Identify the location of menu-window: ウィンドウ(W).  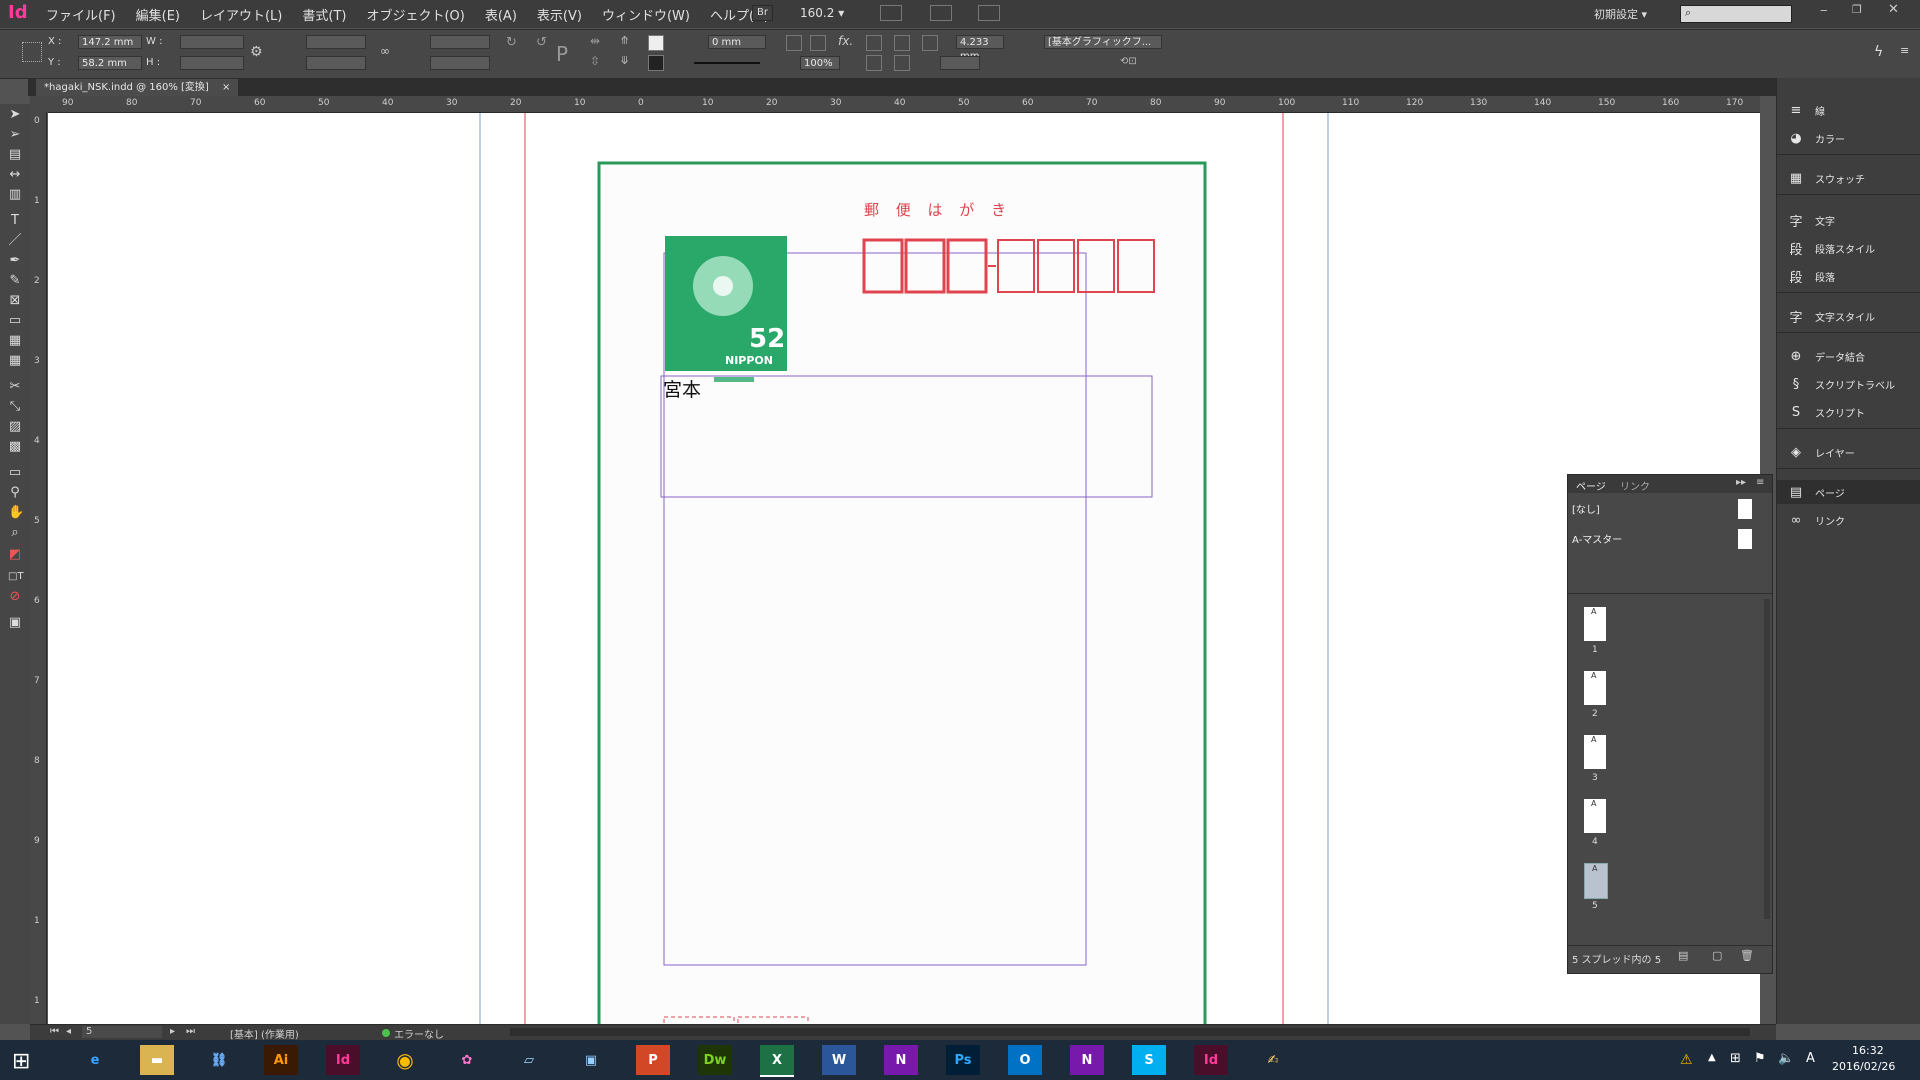
(646, 14).